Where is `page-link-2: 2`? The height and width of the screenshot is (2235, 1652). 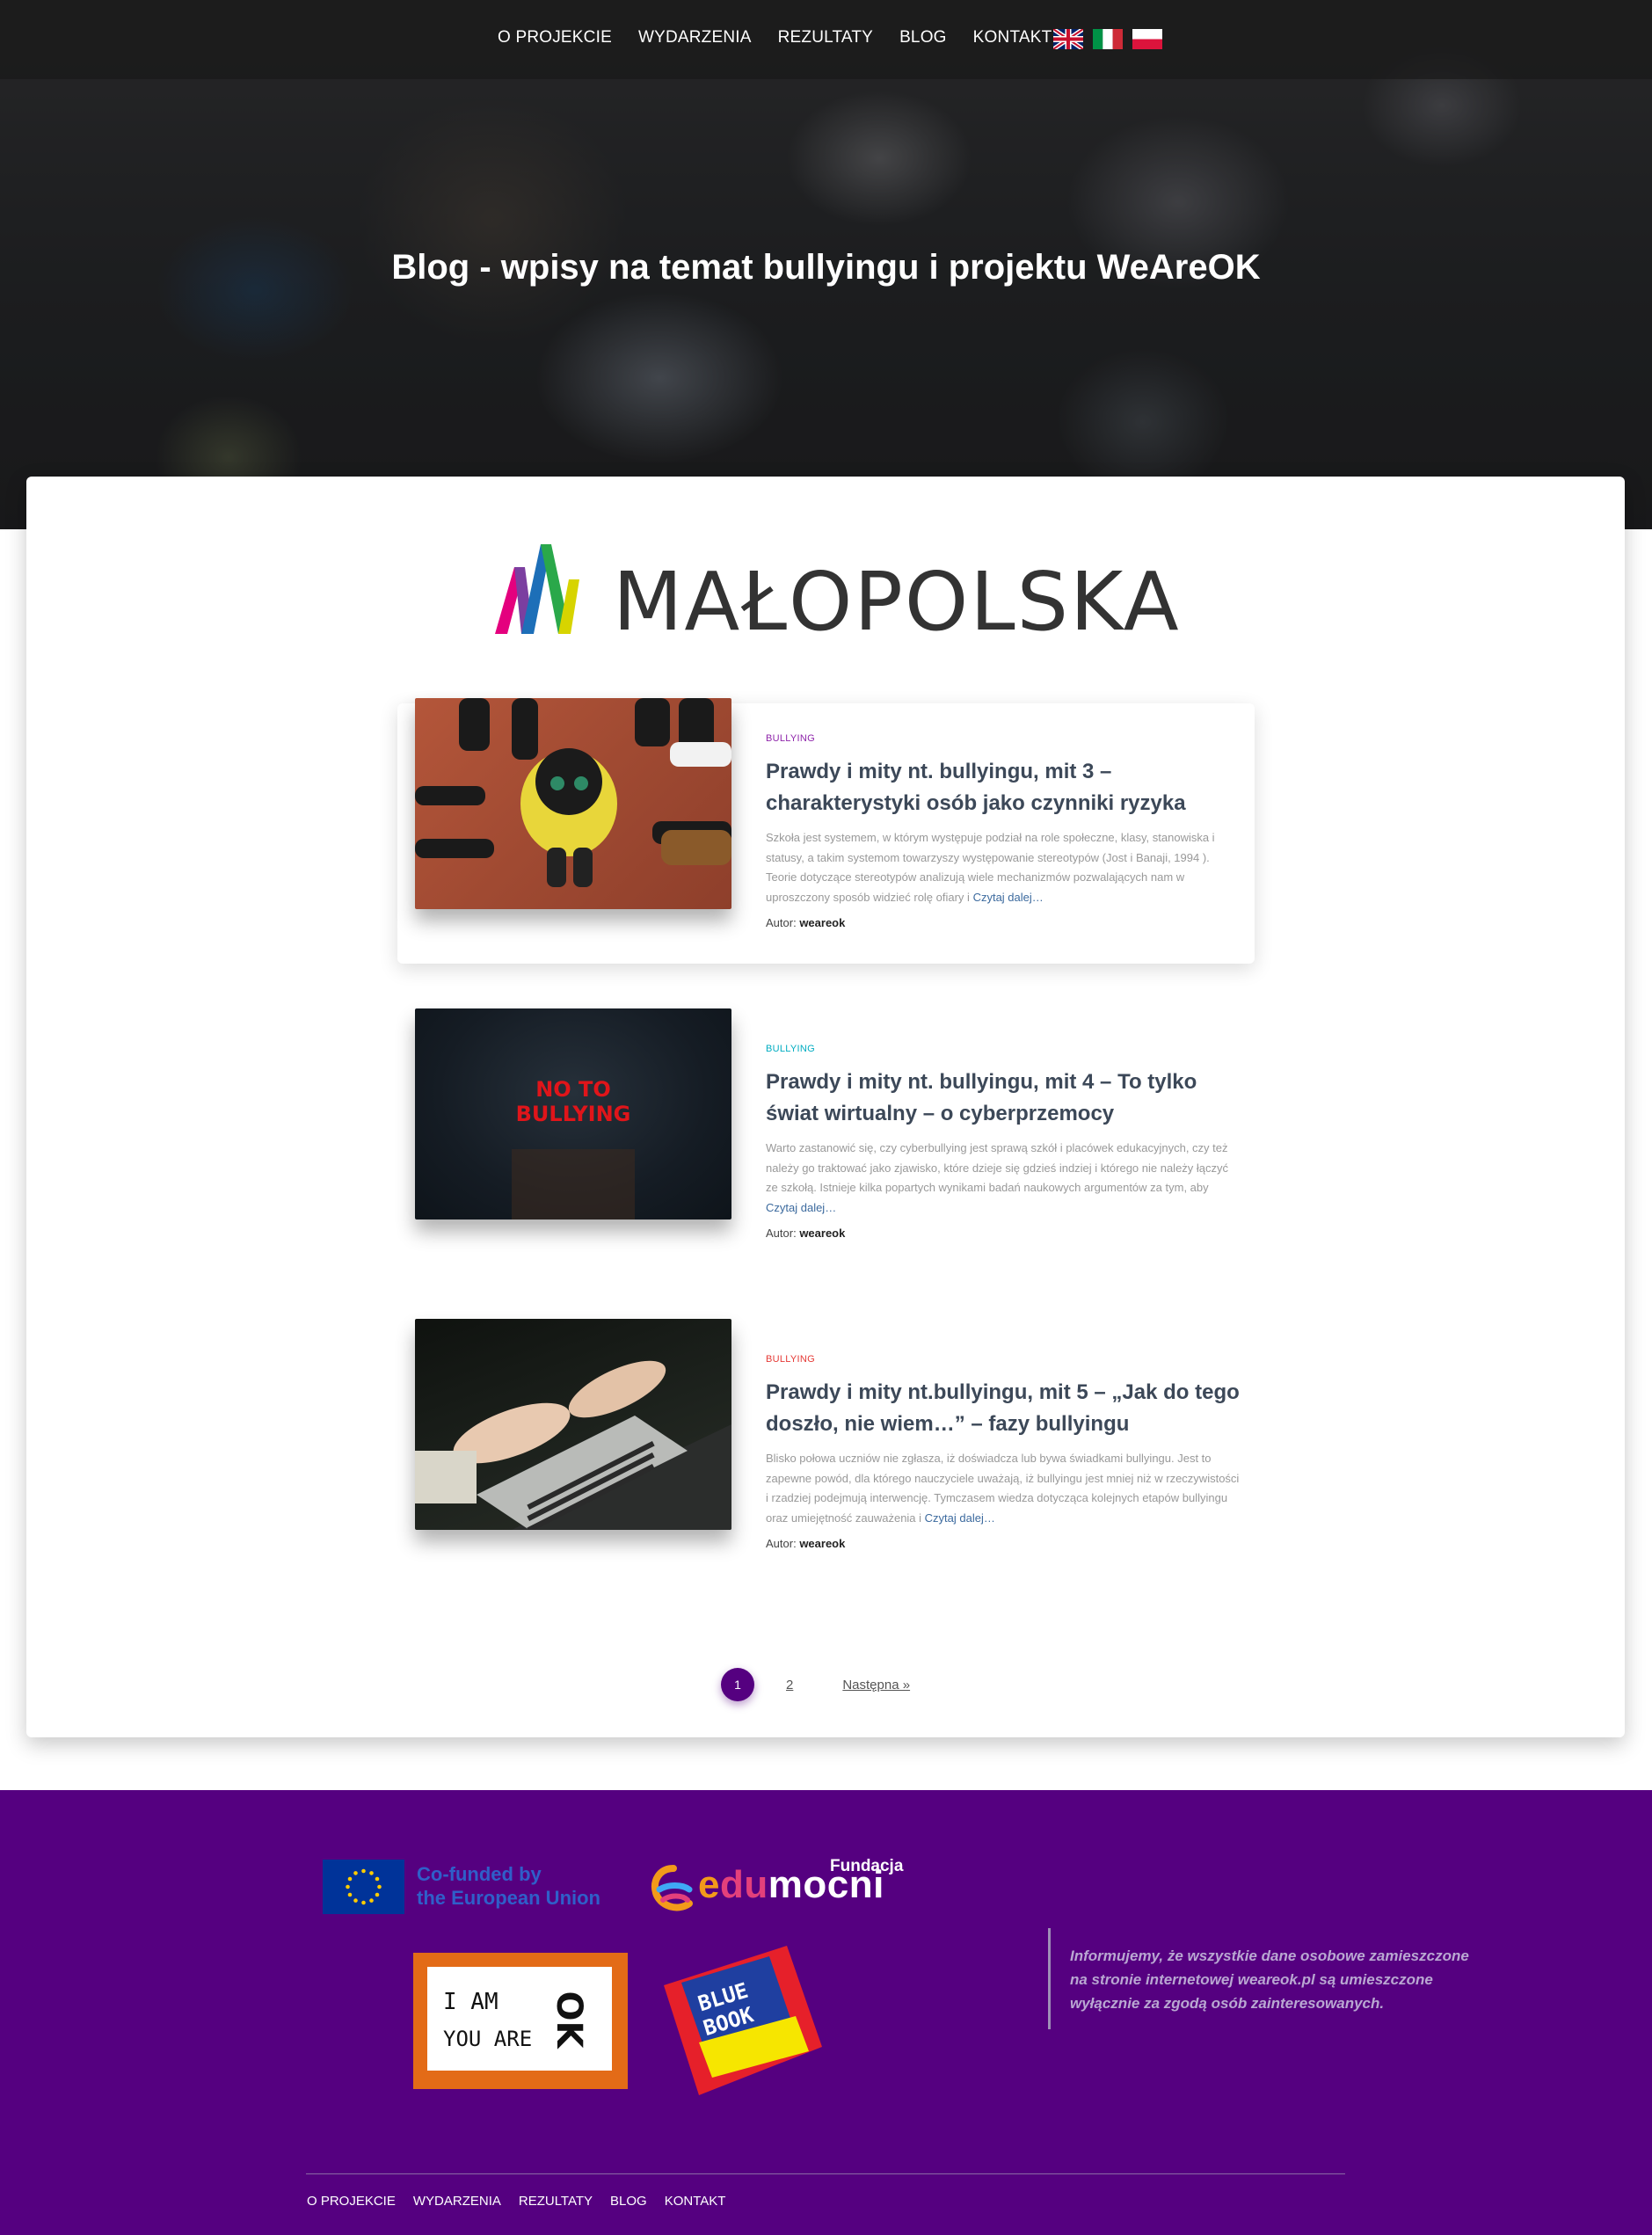 page-link-2: 2 is located at coordinates (790, 1685).